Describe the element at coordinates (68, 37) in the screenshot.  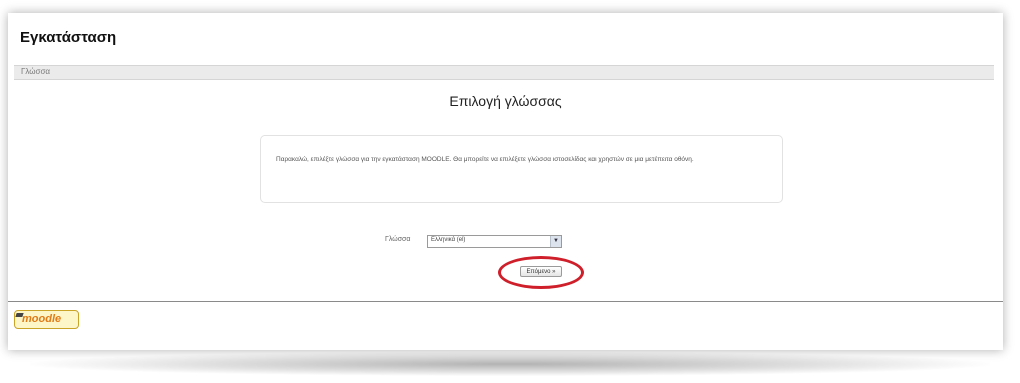
I see `page-title: Εγκατάσταση` at that location.